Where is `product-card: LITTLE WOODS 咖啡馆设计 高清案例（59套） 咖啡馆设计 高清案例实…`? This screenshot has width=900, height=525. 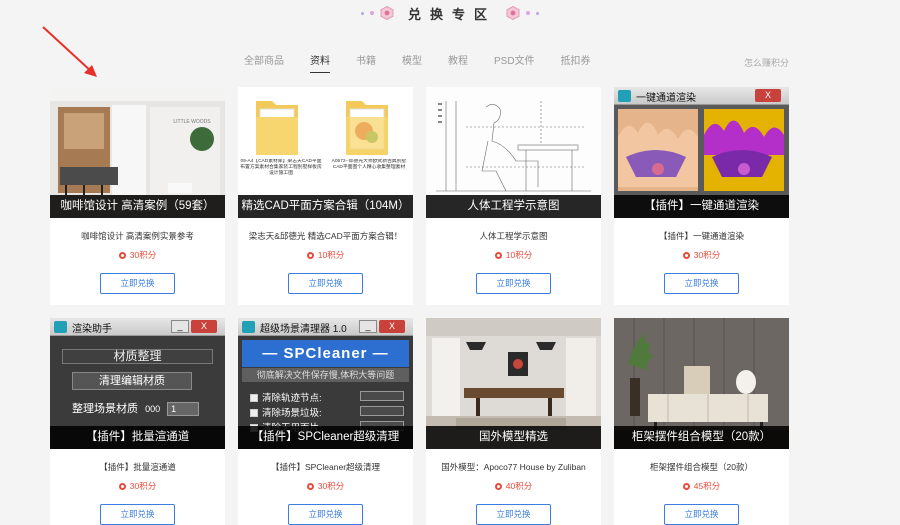
product-card: LITTLE WOODS 咖啡馆设计 高清案例（59套） 咖啡馆设计 高清案例实… is located at coordinates (137, 196).